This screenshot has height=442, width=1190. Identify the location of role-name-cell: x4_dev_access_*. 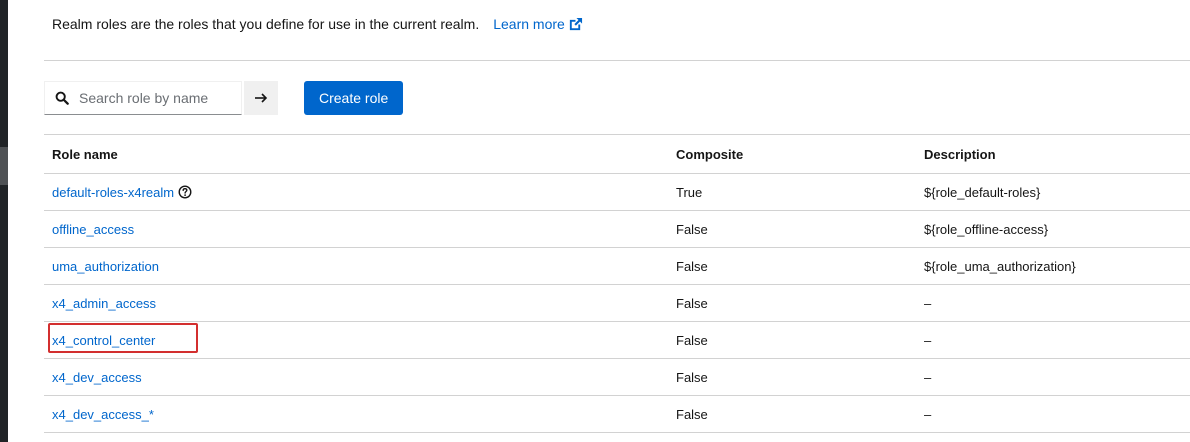
(360, 414).